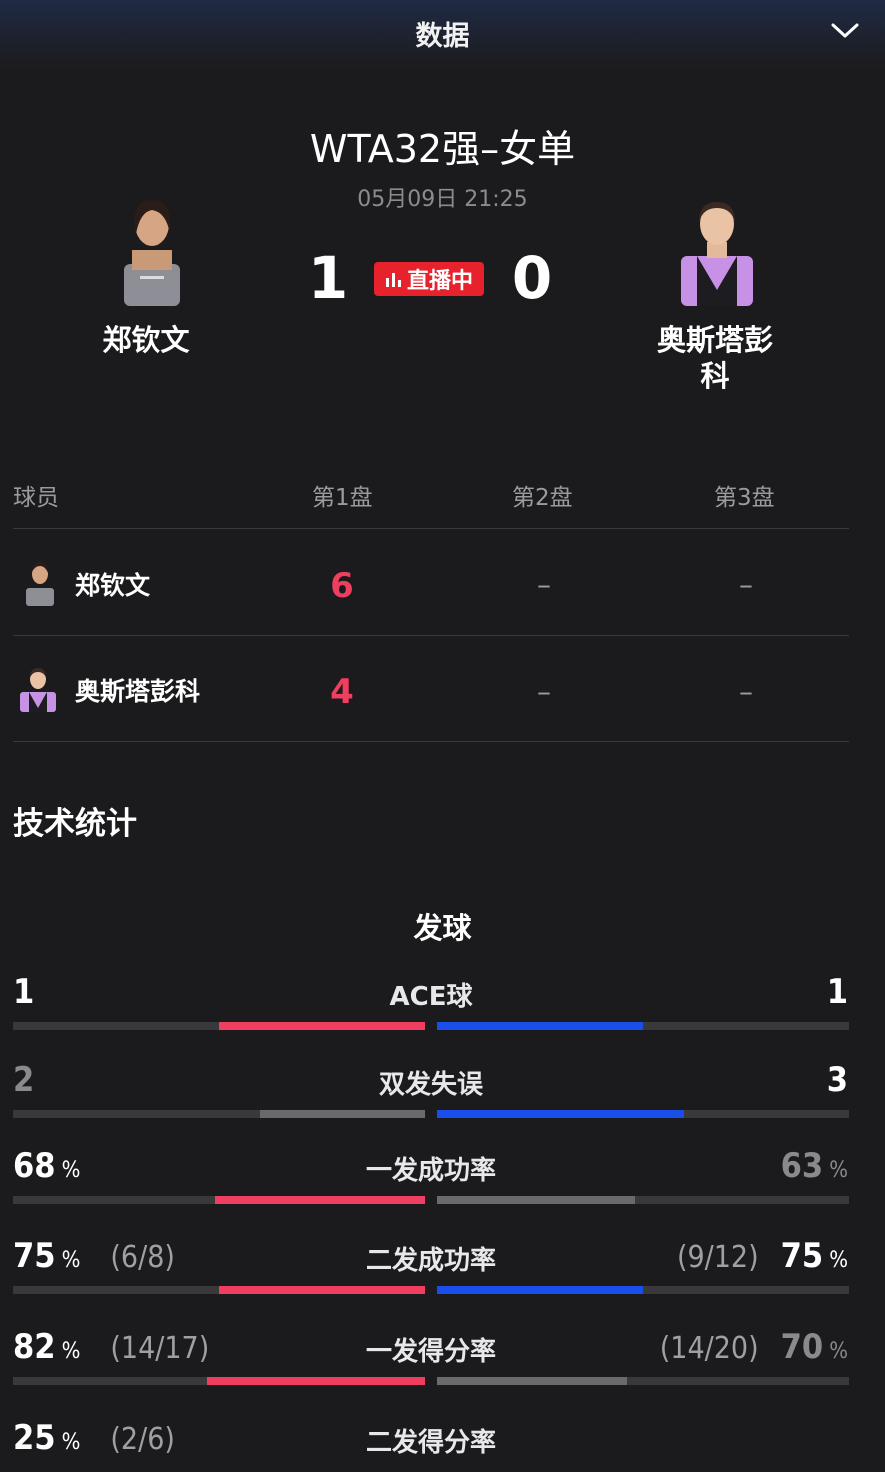 The width and height of the screenshot is (885, 1472). What do you see at coordinates (36, 498) in the screenshot?
I see `col-player: 球员` at bounding box center [36, 498].